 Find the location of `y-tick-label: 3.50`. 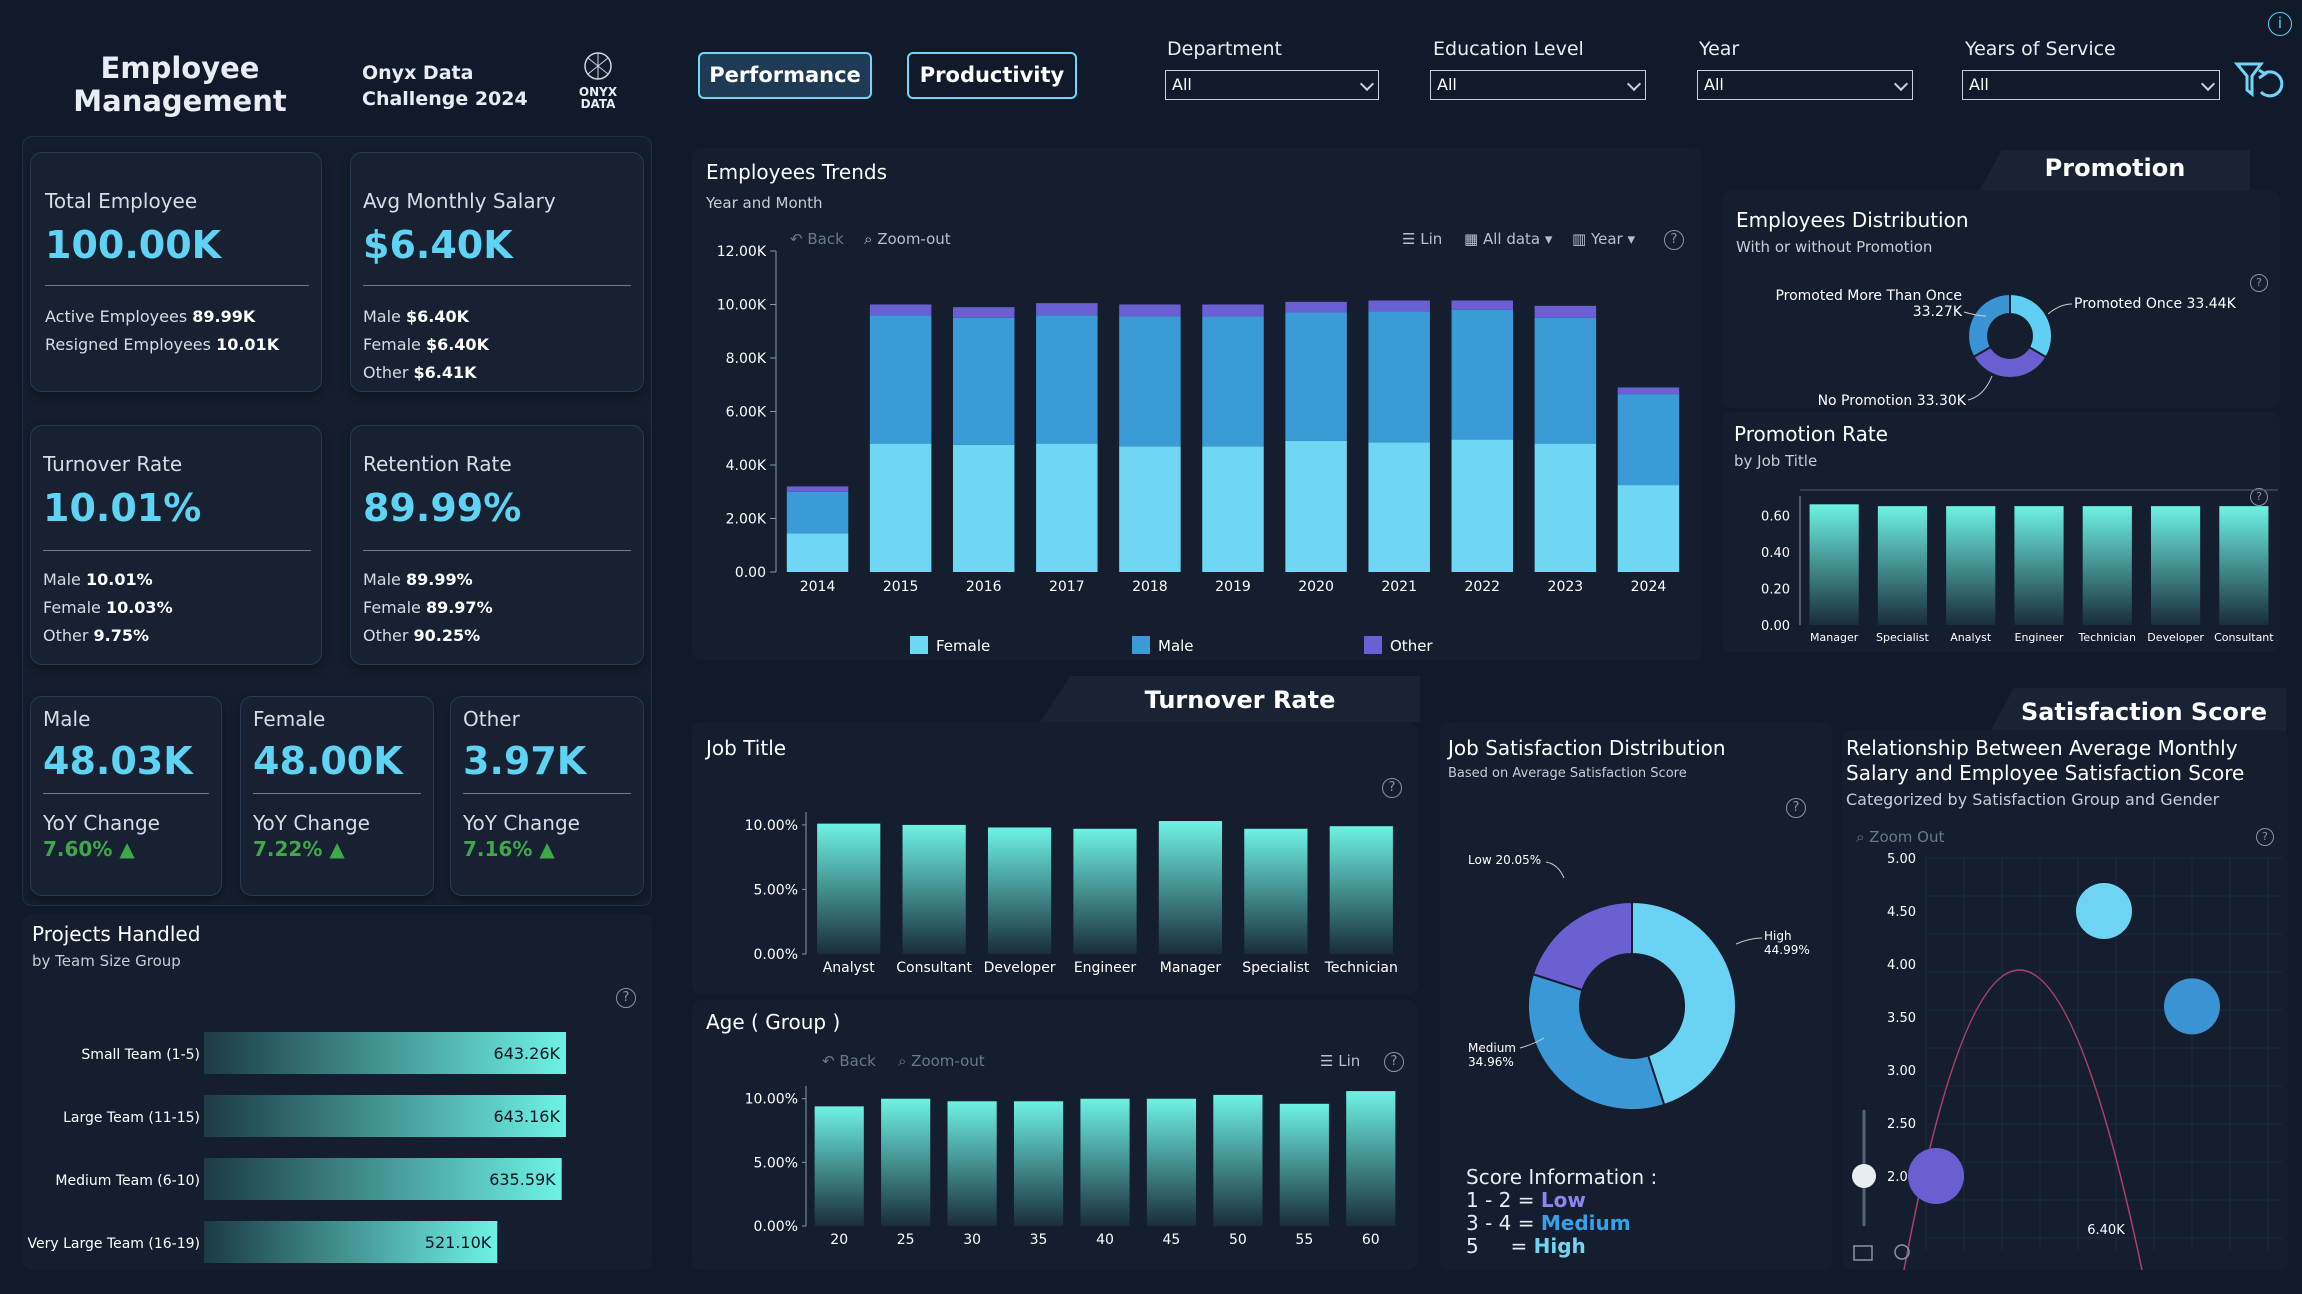

y-tick-label: 3.50 is located at coordinates (1901, 1018).